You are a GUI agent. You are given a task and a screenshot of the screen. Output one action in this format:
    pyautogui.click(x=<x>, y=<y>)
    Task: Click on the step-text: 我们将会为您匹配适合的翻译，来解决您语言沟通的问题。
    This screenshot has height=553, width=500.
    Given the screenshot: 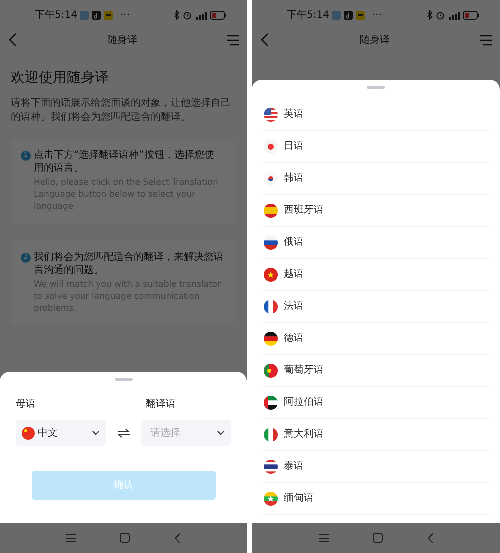 What is the action you would take?
    pyautogui.click(x=129, y=264)
    